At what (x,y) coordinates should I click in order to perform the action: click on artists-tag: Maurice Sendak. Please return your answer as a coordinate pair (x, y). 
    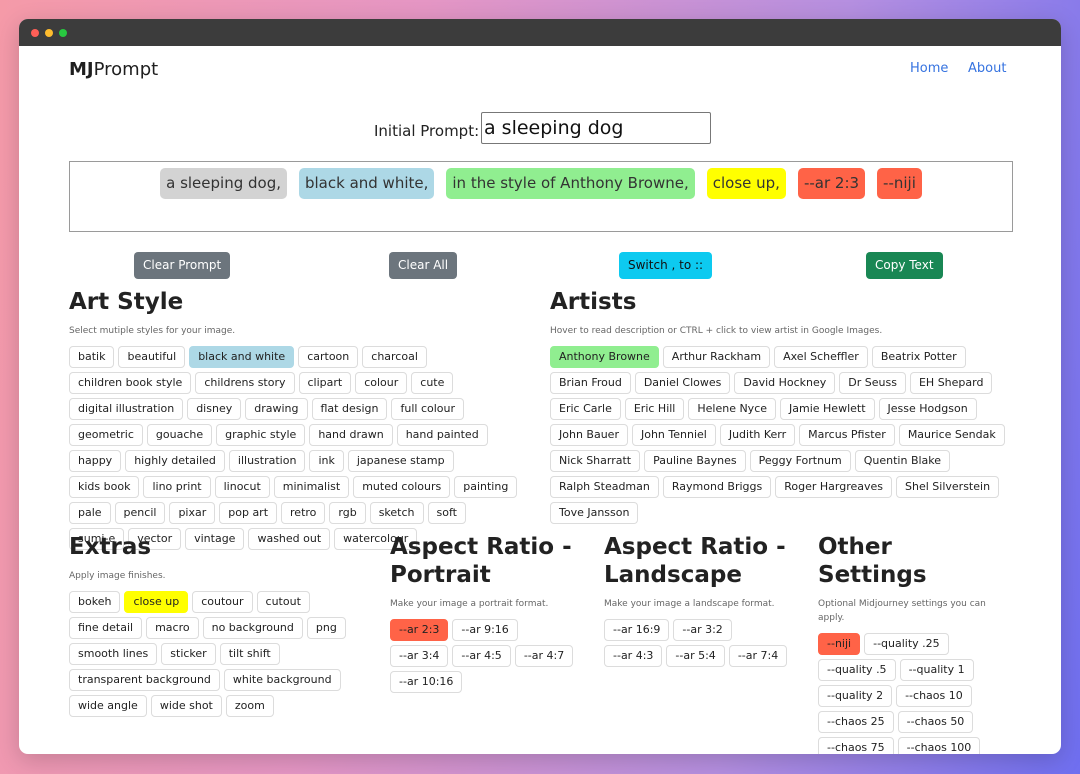
    Looking at the image, I should click on (951, 435).